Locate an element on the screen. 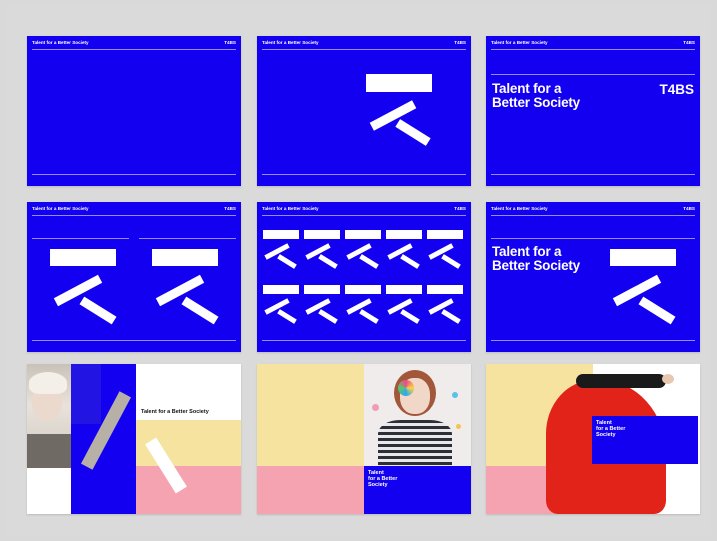 The height and width of the screenshot is (541, 717). section-rule-left is located at coordinates (80, 238).